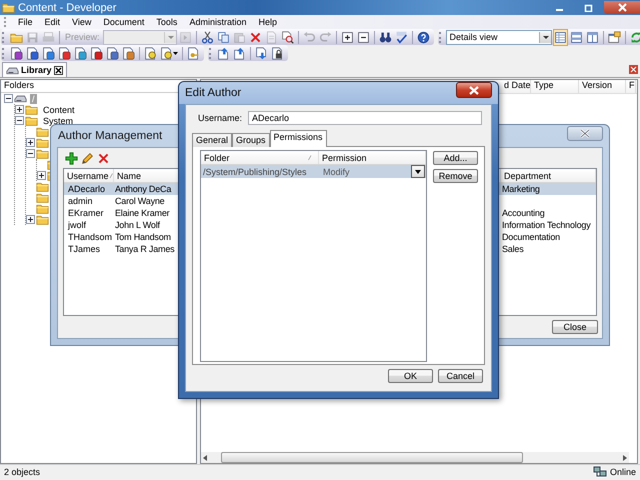 This screenshot has height=480, width=640. What do you see at coordinates (123, 22) in the screenshot?
I see `menu-item: Document` at bounding box center [123, 22].